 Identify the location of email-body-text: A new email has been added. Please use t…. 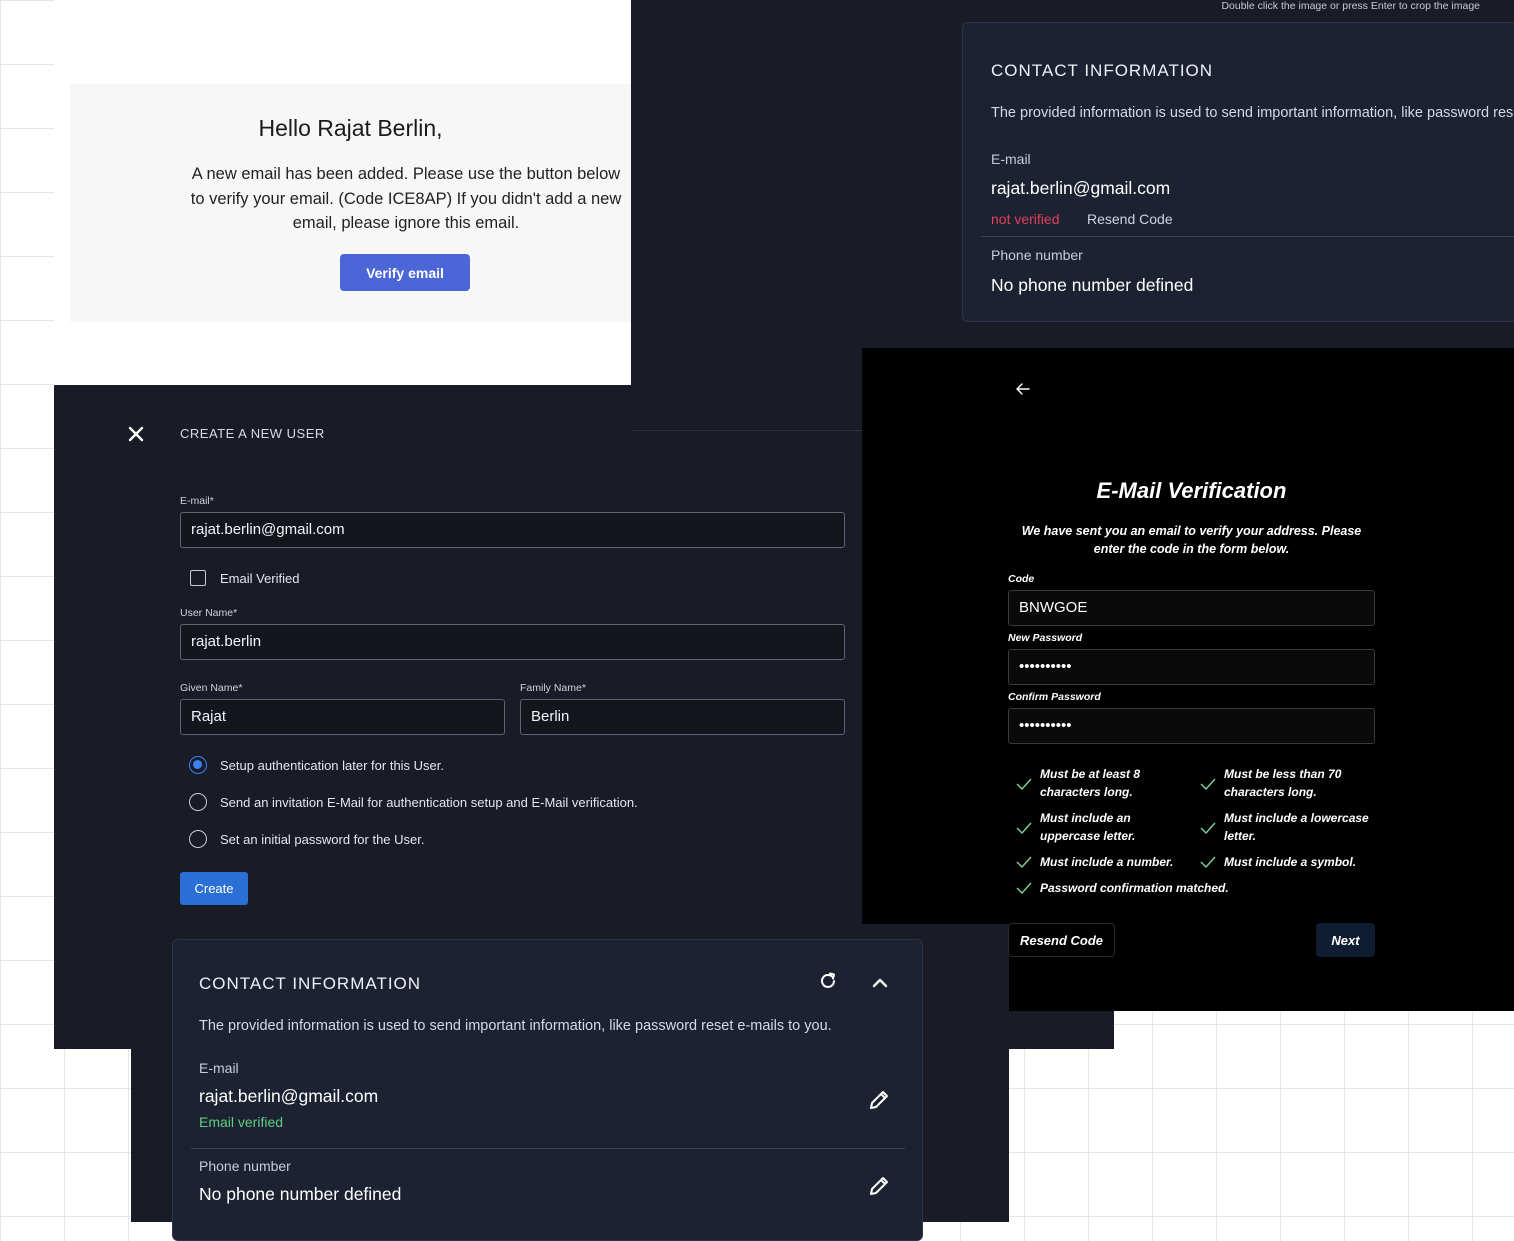
(406, 198).